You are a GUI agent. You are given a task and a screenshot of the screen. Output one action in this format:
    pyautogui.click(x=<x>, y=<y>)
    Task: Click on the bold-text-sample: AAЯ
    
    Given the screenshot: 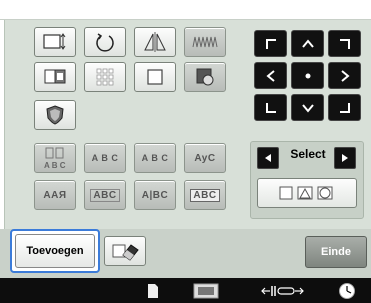 What is the action you would take?
    pyautogui.click(x=55, y=195)
    